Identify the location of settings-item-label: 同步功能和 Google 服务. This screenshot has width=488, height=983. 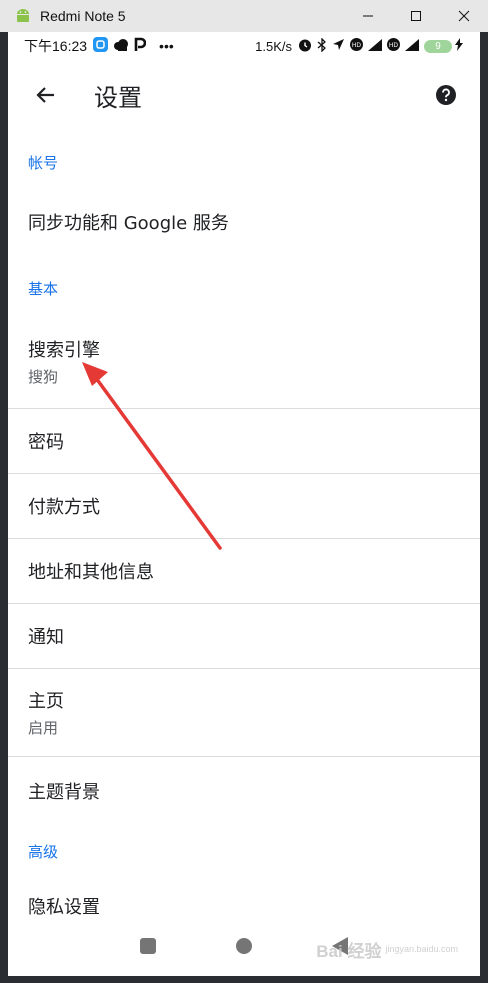
(128, 223).